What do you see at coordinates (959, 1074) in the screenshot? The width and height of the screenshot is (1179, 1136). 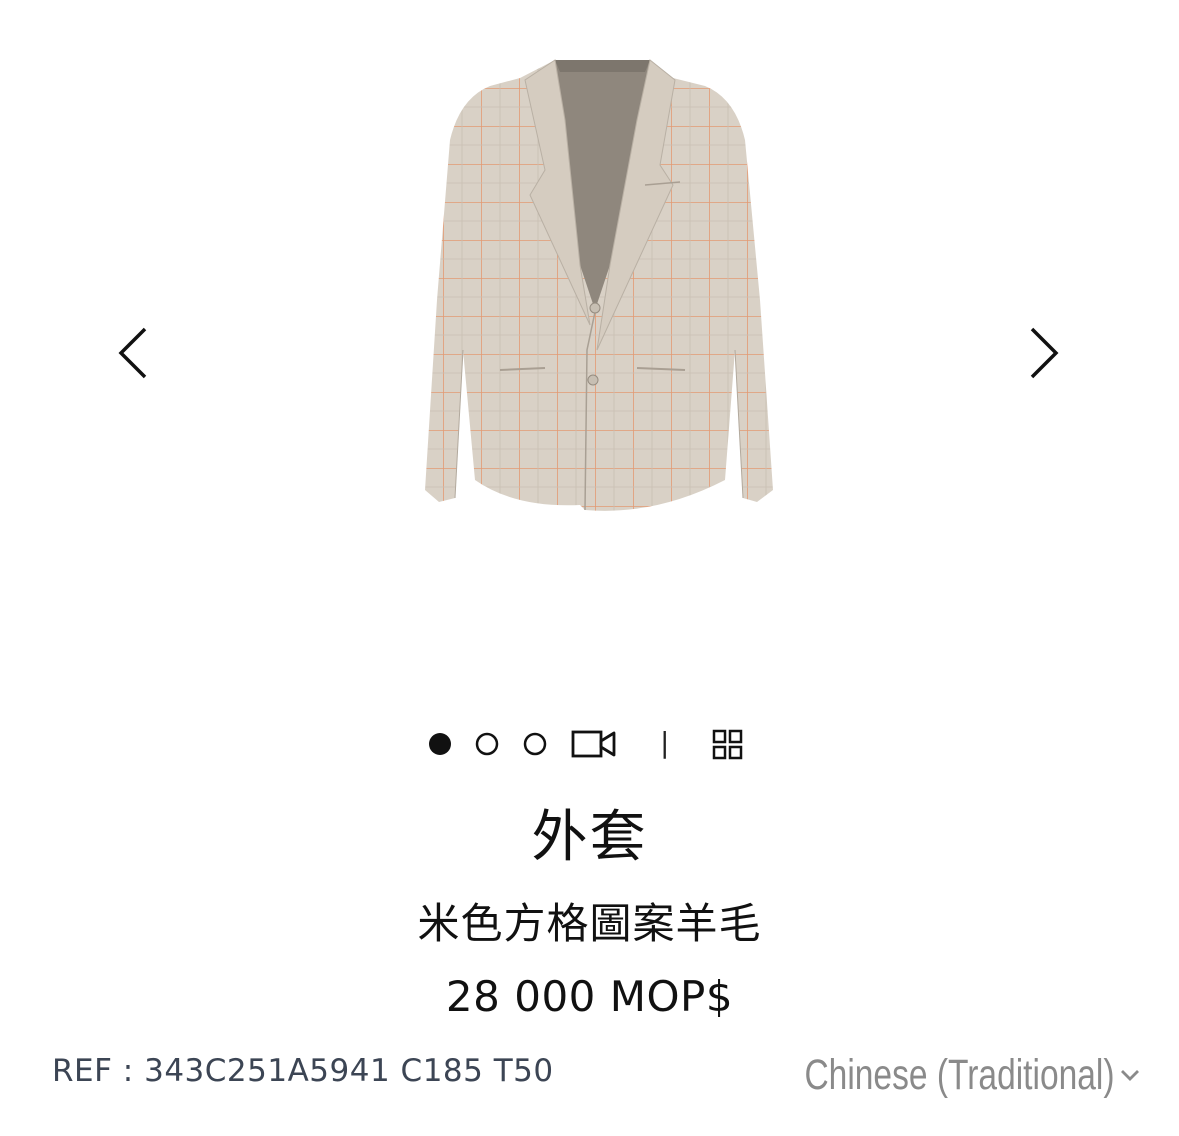 I see `language-label: Chinese (Traditional)` at bounding box center [959, 1074].